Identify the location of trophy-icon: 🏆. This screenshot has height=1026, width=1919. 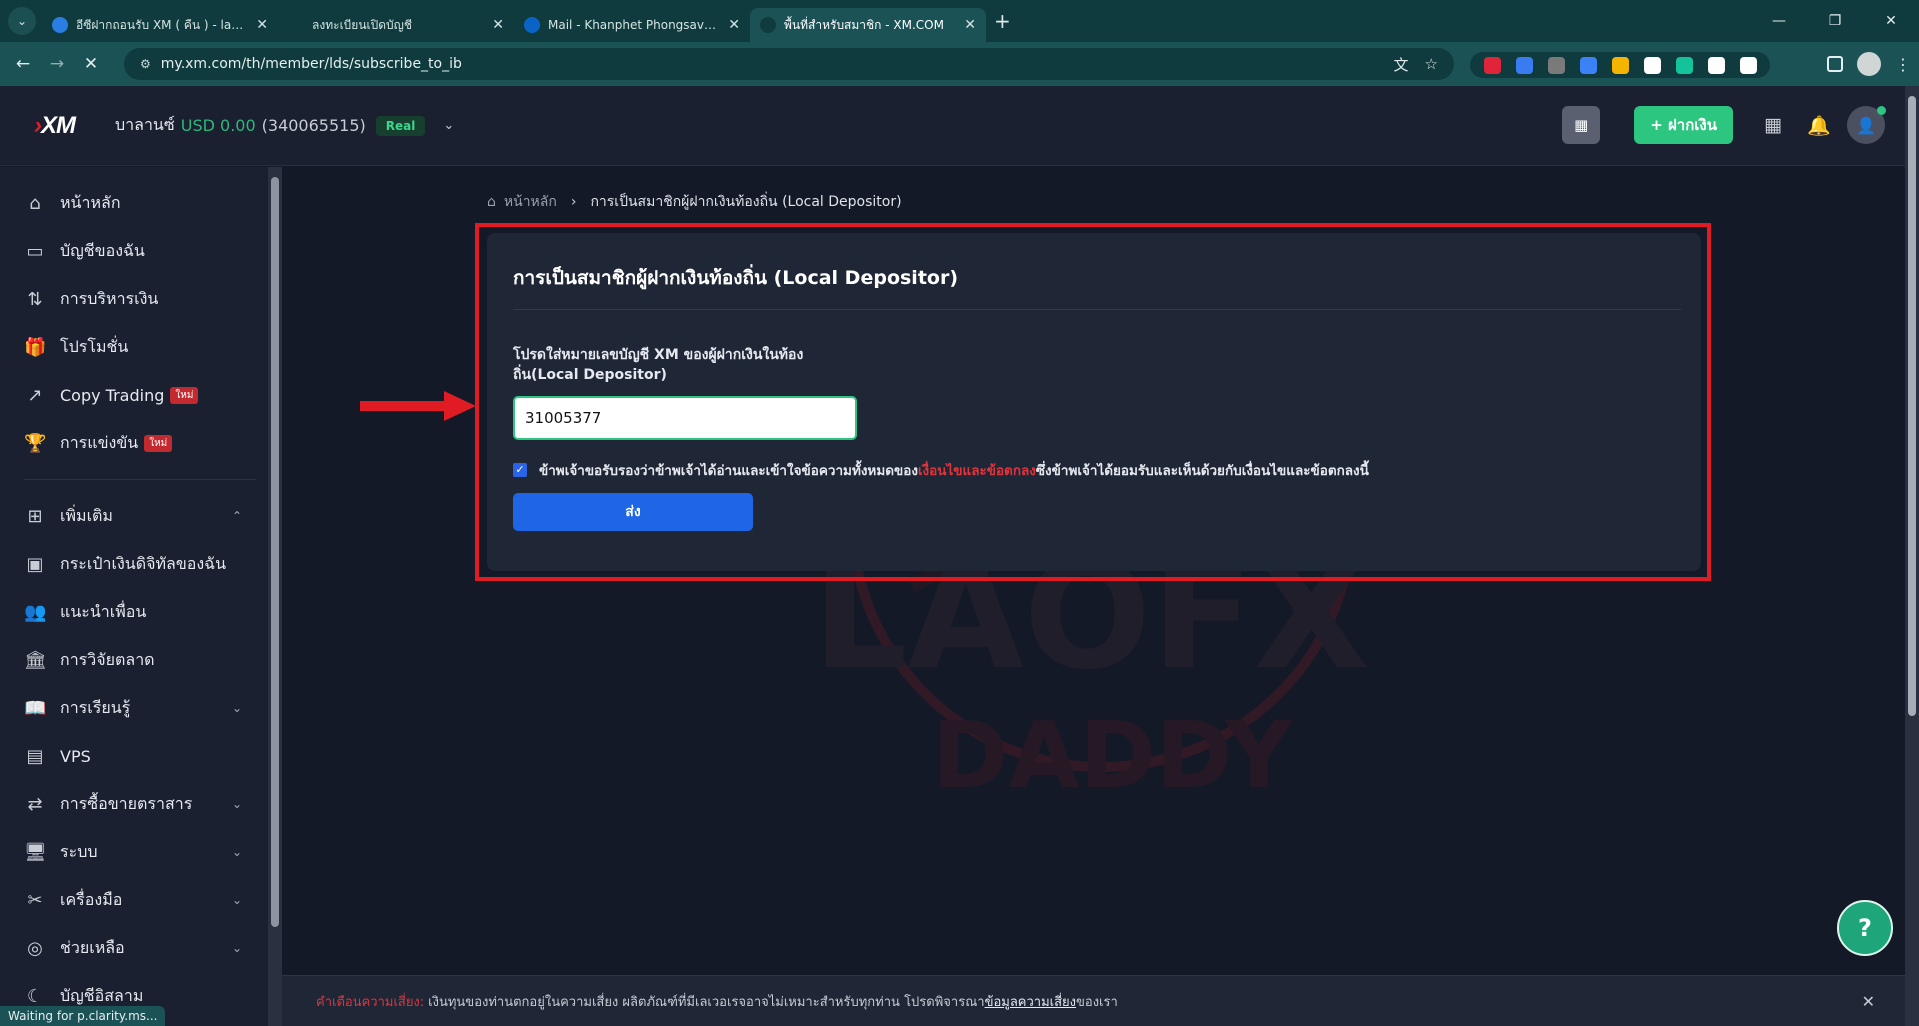
(35, 443).